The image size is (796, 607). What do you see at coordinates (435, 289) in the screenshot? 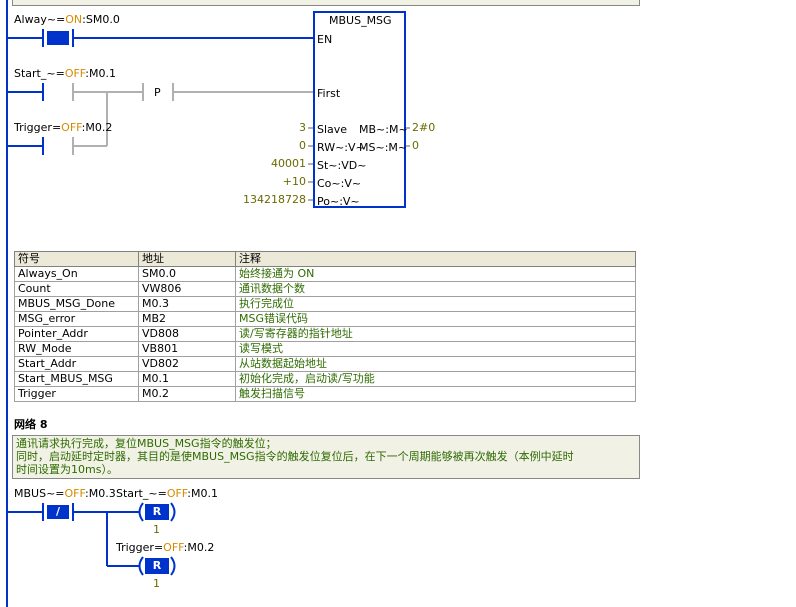
I see `cell-comment: 通讯数据个数` at bounding box center [435, 289].